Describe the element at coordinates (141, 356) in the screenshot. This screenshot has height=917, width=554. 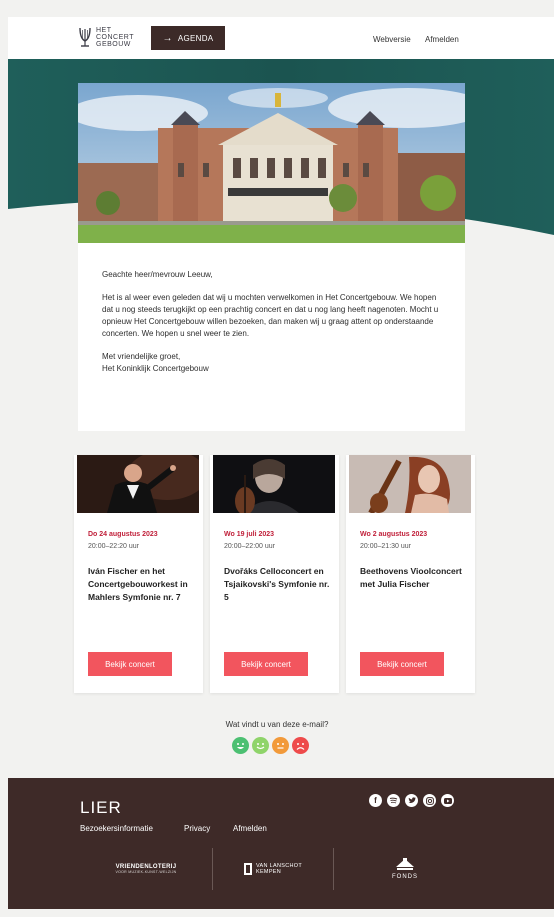
I see `closing: Met vriendelijke groet,` at that location.